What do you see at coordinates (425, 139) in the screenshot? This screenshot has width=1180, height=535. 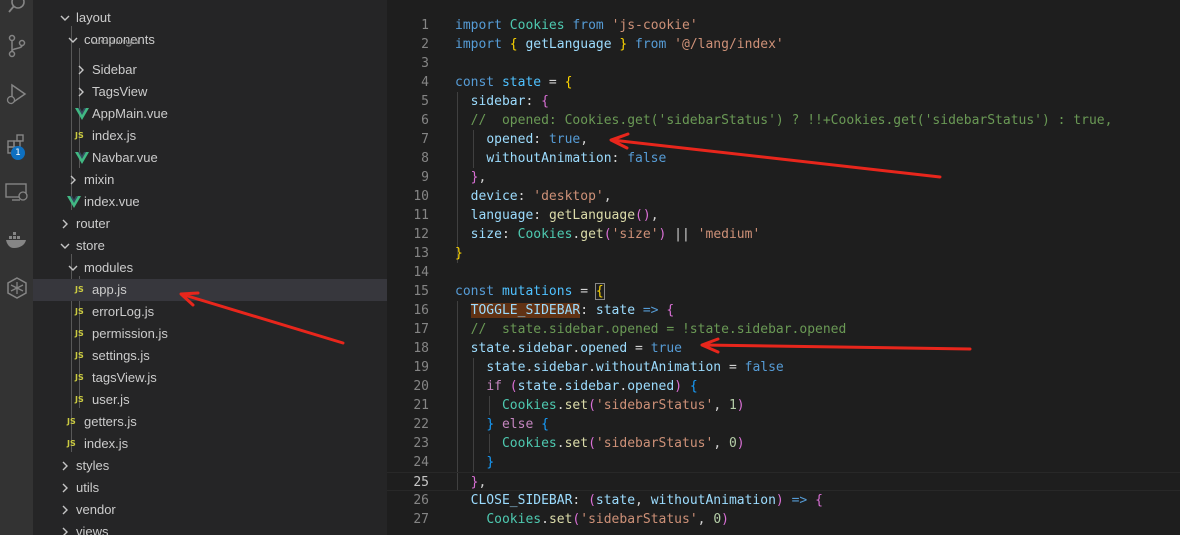 I see `line-number: 7` at bounding box center [425, 139].